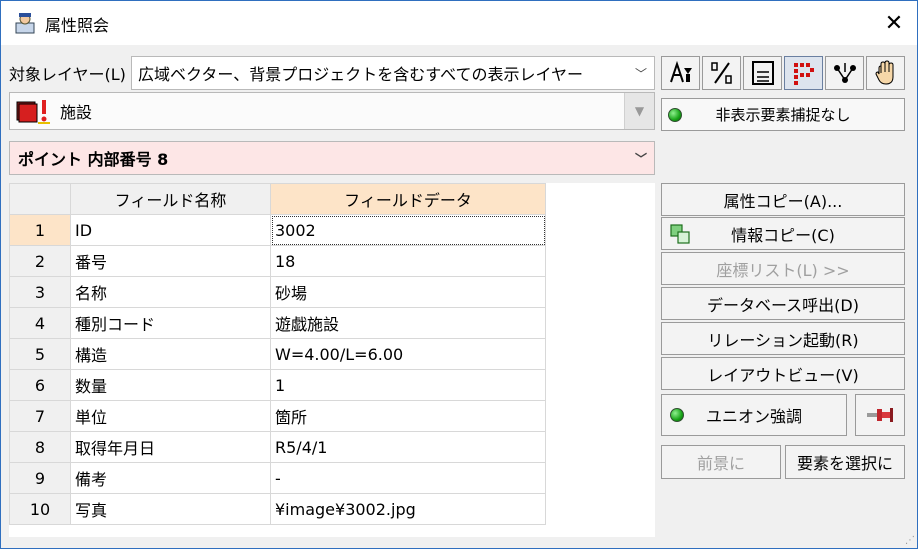 This screenshot has width=918, height=549. I want to click on app-icon, so click(25, 23).